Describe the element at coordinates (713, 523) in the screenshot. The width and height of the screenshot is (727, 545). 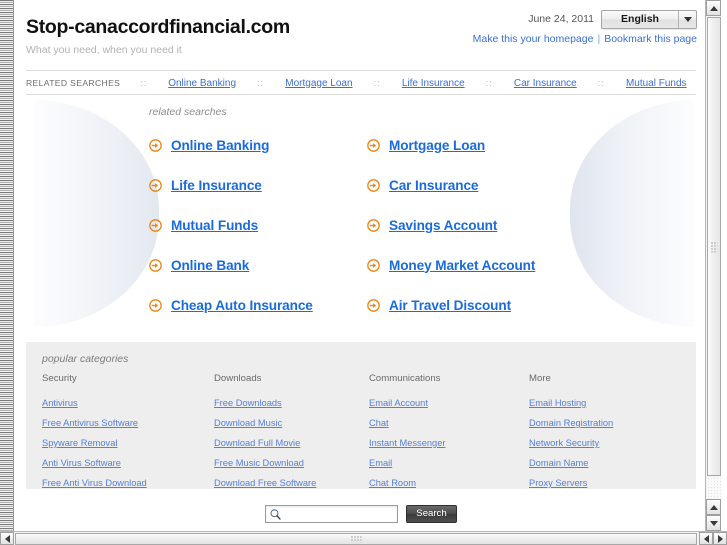
I see `scroll-down-button` at that location.